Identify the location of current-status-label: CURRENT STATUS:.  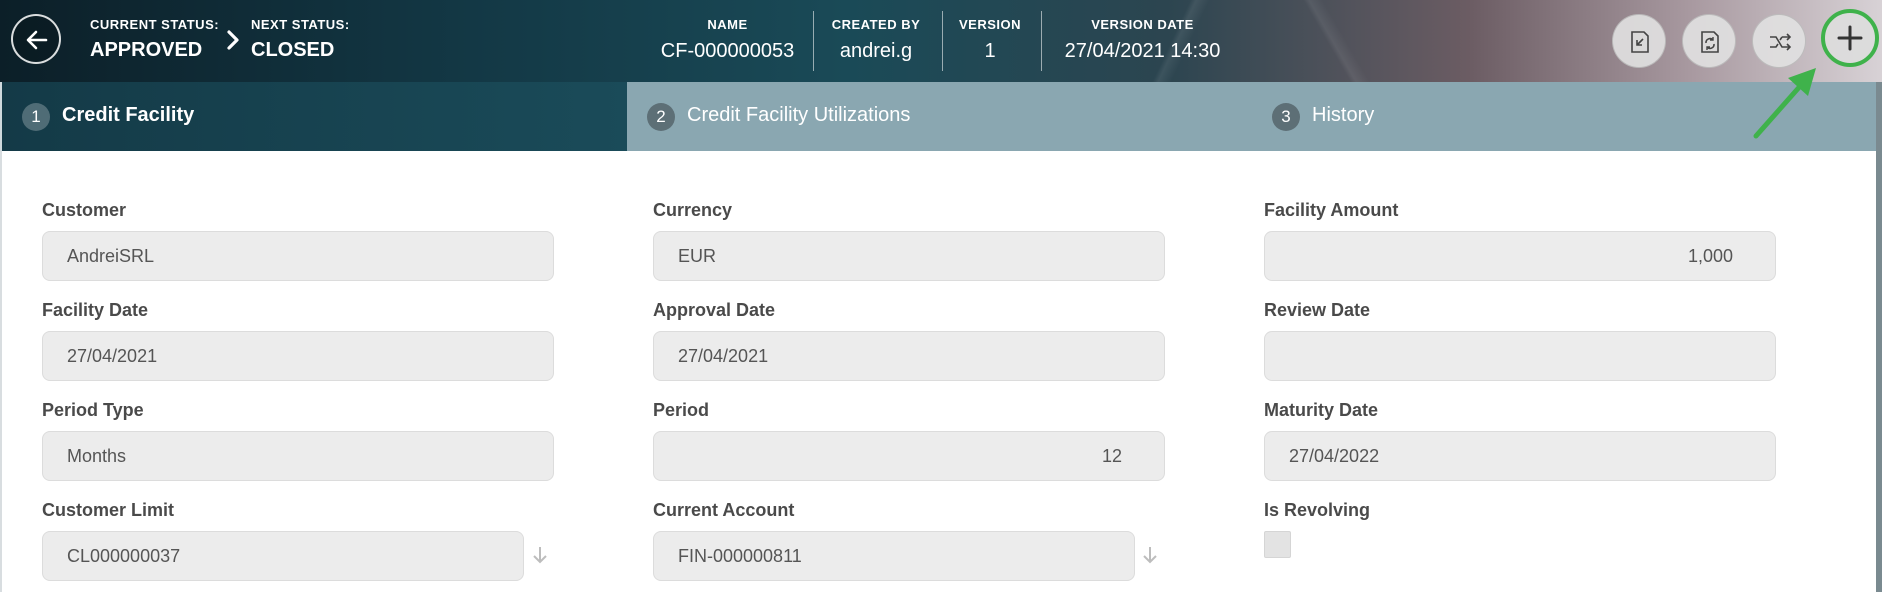
(155, 24).